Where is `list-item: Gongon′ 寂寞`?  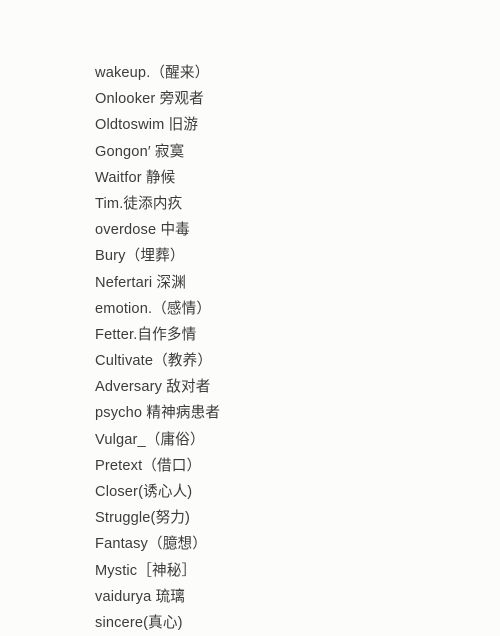 list-item: Gongon′ 寂寞 is located at coordinates (140, 151).